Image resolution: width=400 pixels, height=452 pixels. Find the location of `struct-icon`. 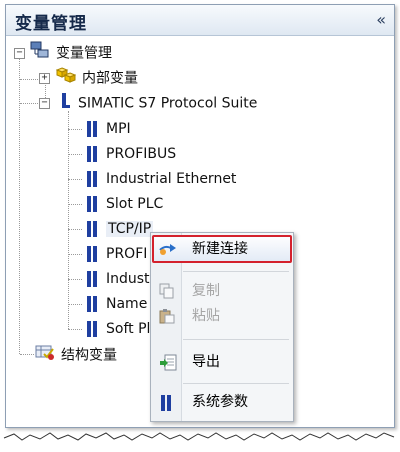

struct-icon is located at coordinates (45, 355).